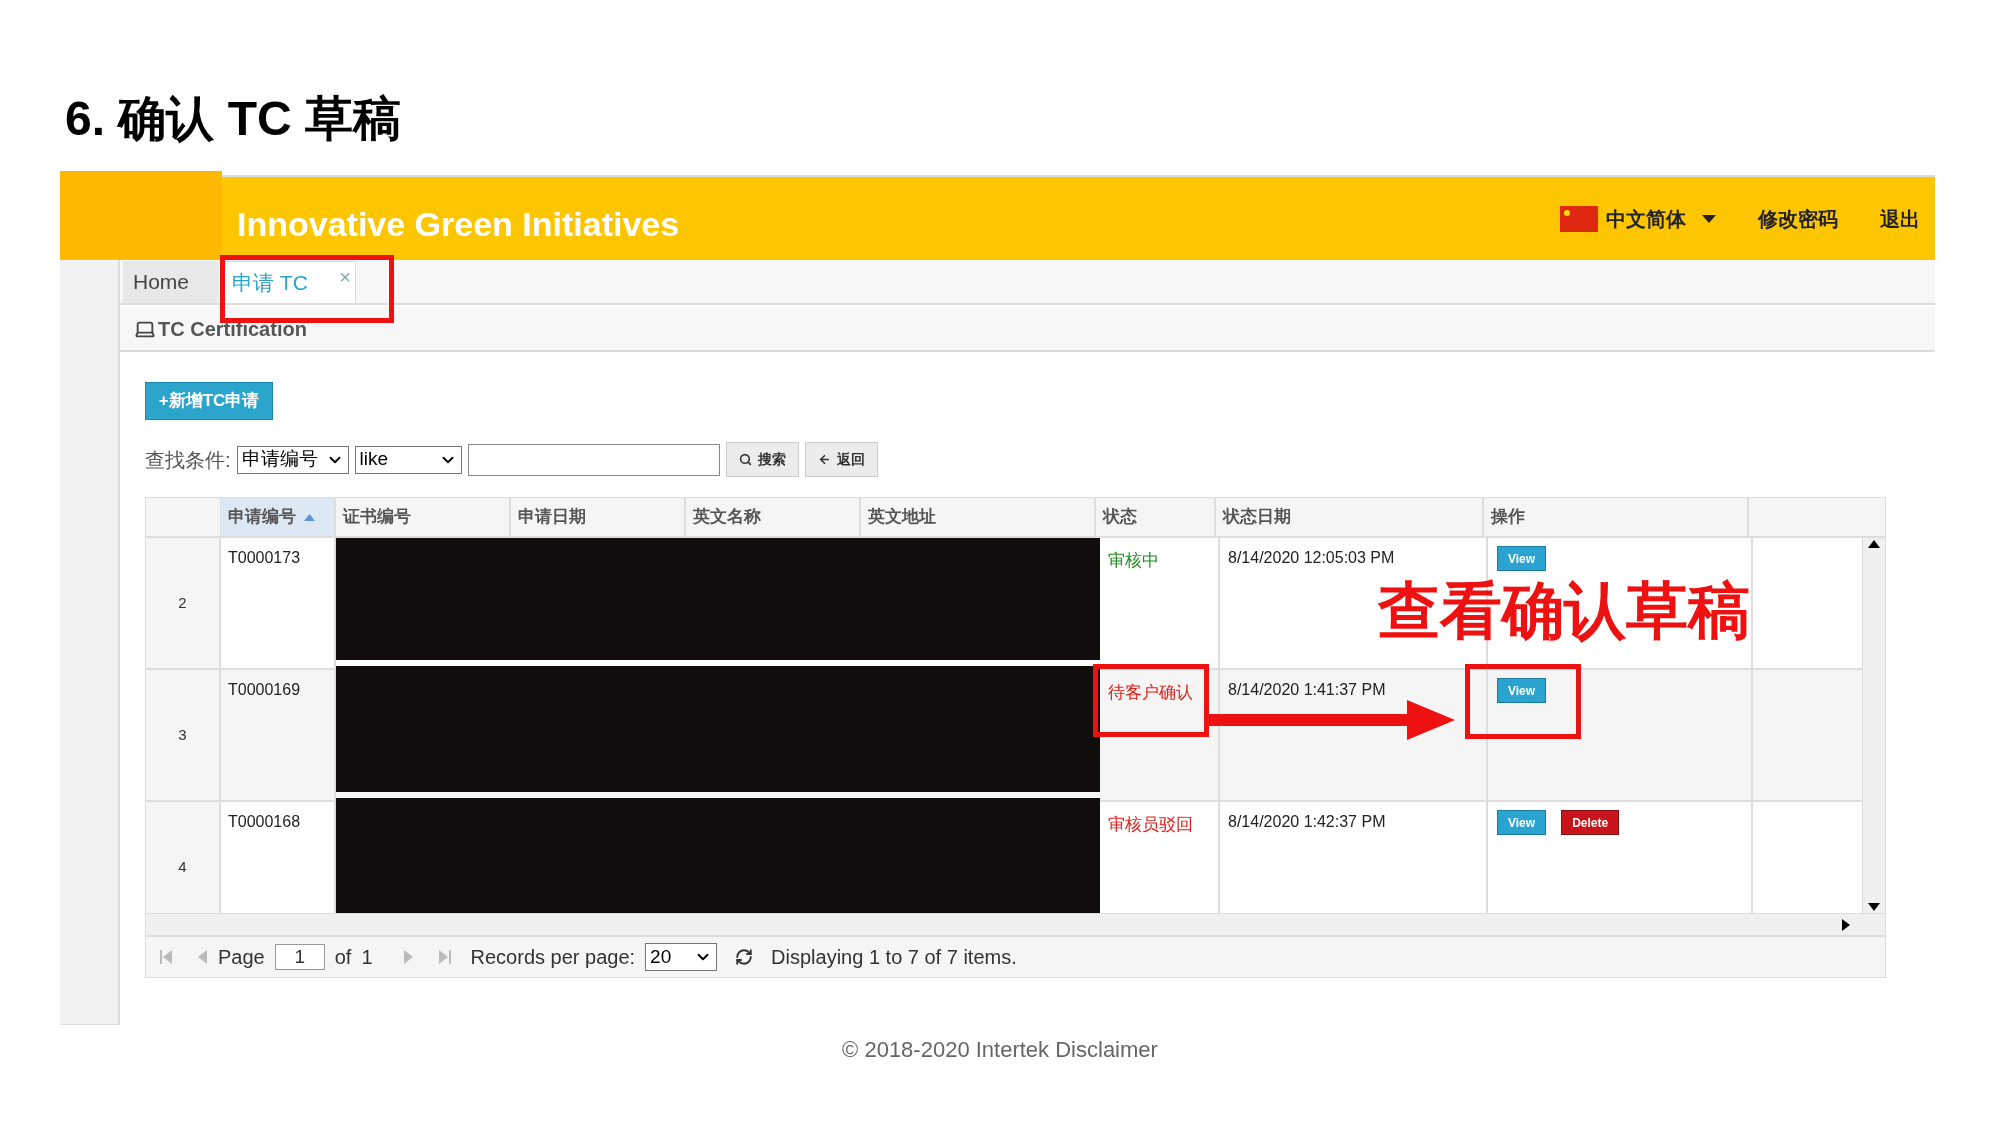 The image size is (2000, 1125). What do you see at coordinates (978, 517) in the screenshot?
I see `column-header: 英文地址` at bounding box center [978, 517].